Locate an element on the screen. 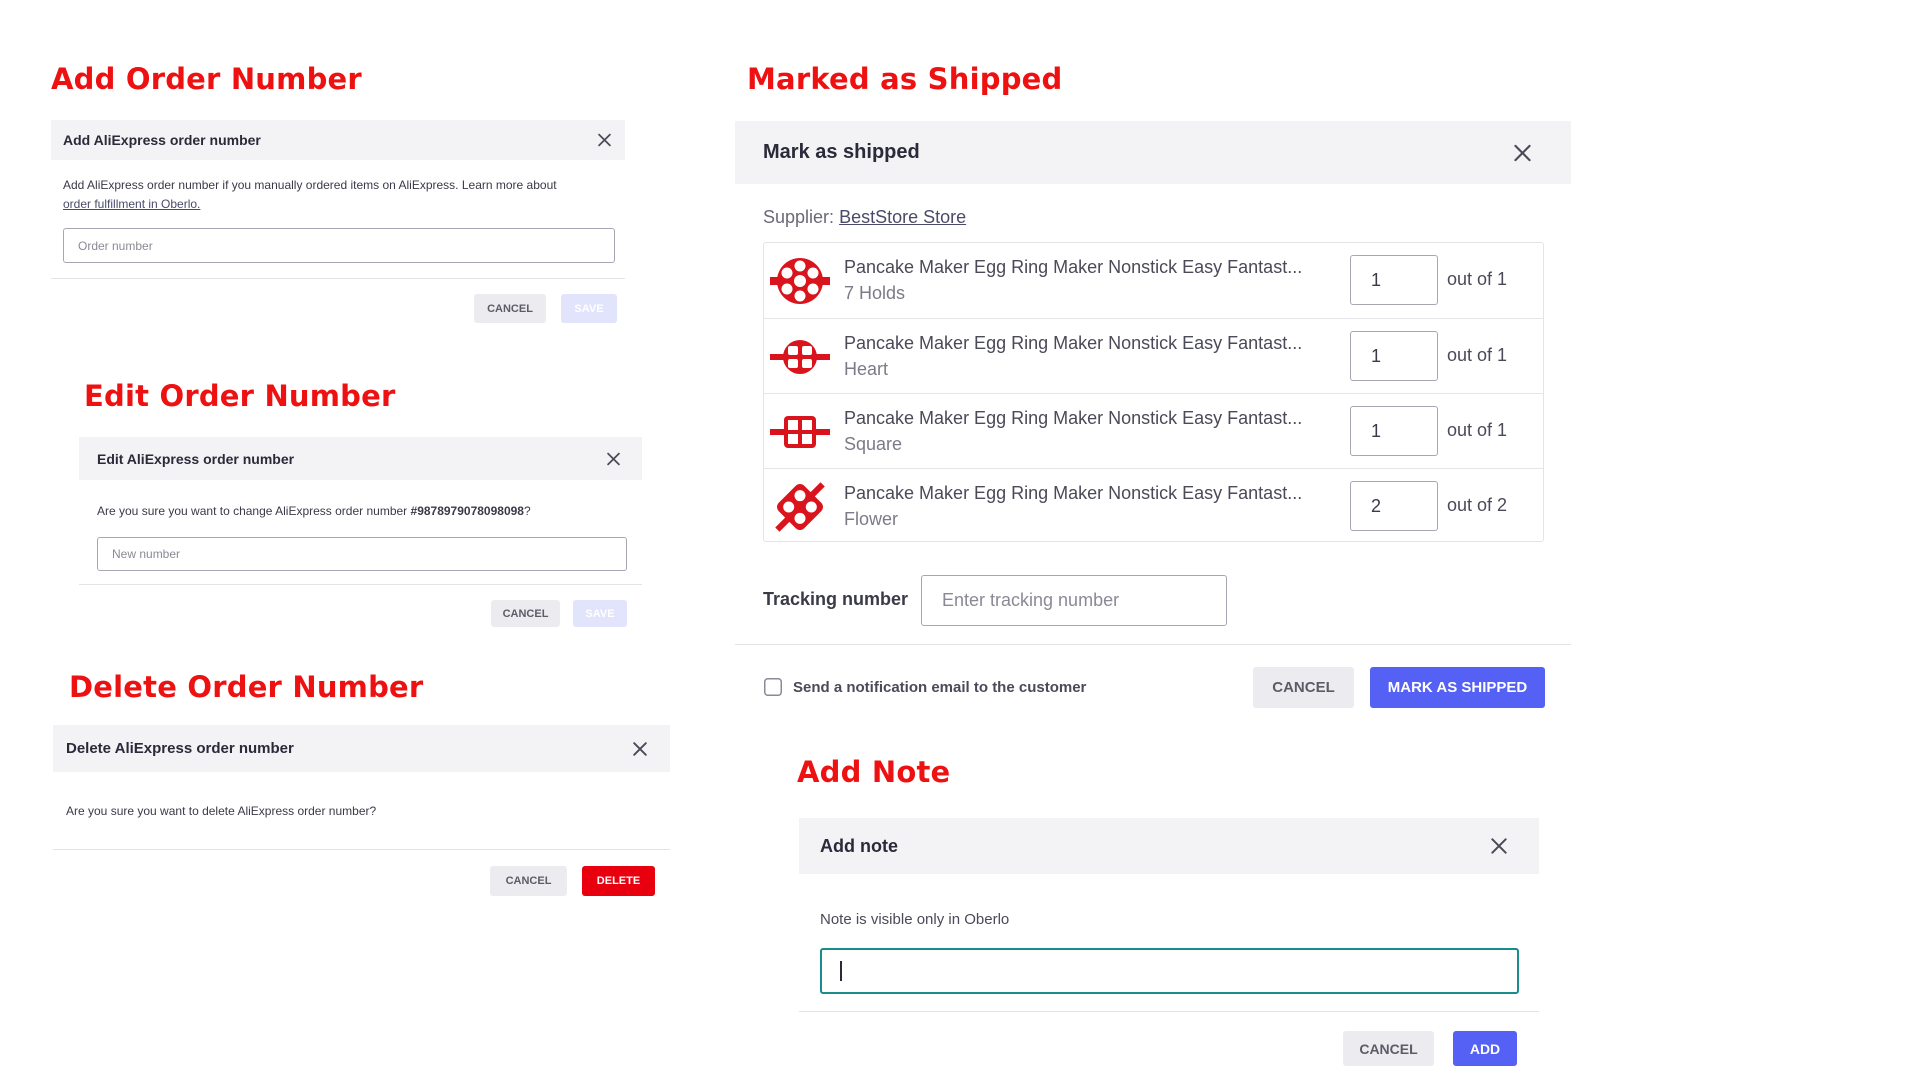  section-title-marked-shipped: Marked as Shipped is located at coordinates (905, 79).